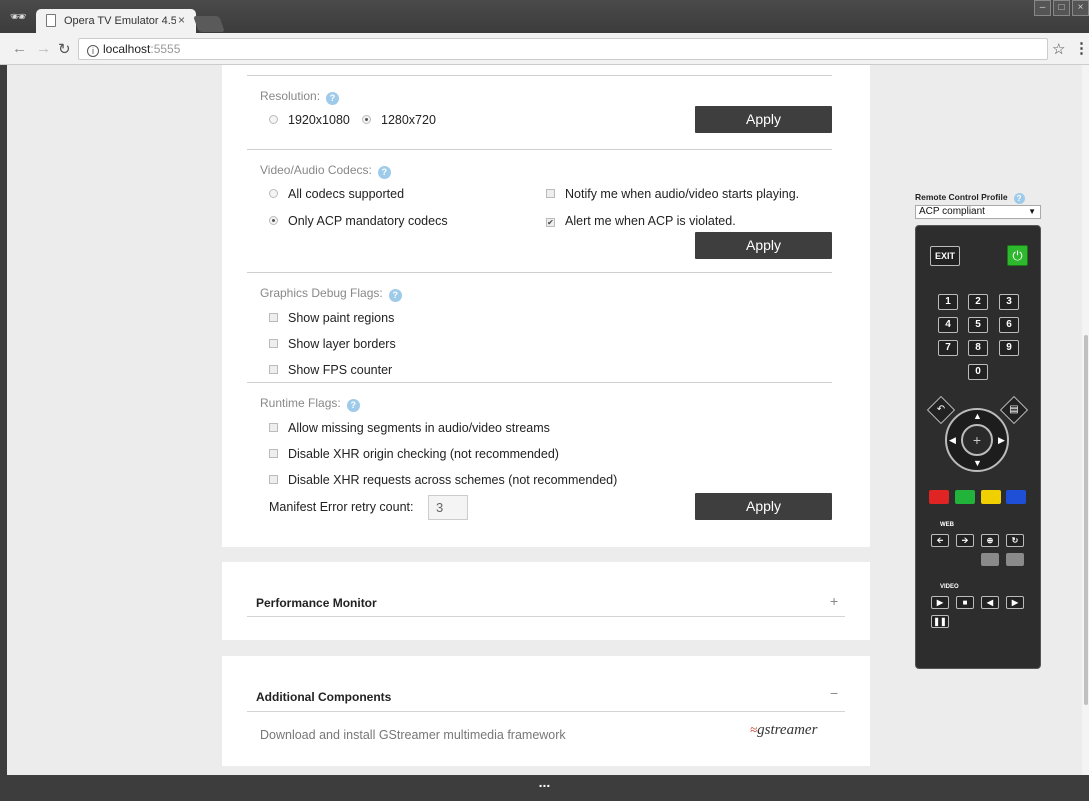 This screenshot has width=1089, height=801. I want to click on ok-button: +, so click(977, 440).